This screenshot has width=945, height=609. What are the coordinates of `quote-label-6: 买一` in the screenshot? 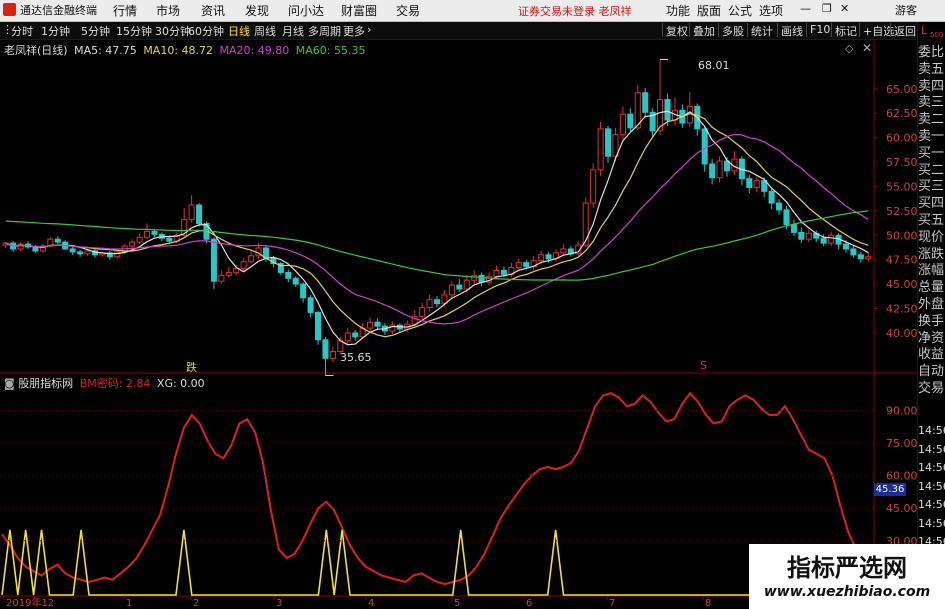 It's located at (931, 153).